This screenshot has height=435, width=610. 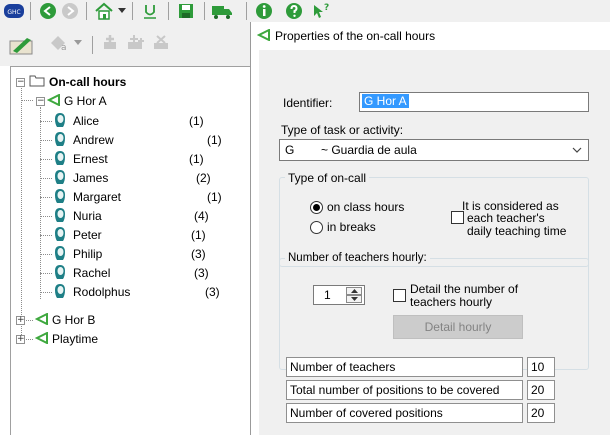 What do you see at coordinates (102, 292) in the screenshot?
I see `teacher-name: Rodolphus` at bounding box center [102, 292].